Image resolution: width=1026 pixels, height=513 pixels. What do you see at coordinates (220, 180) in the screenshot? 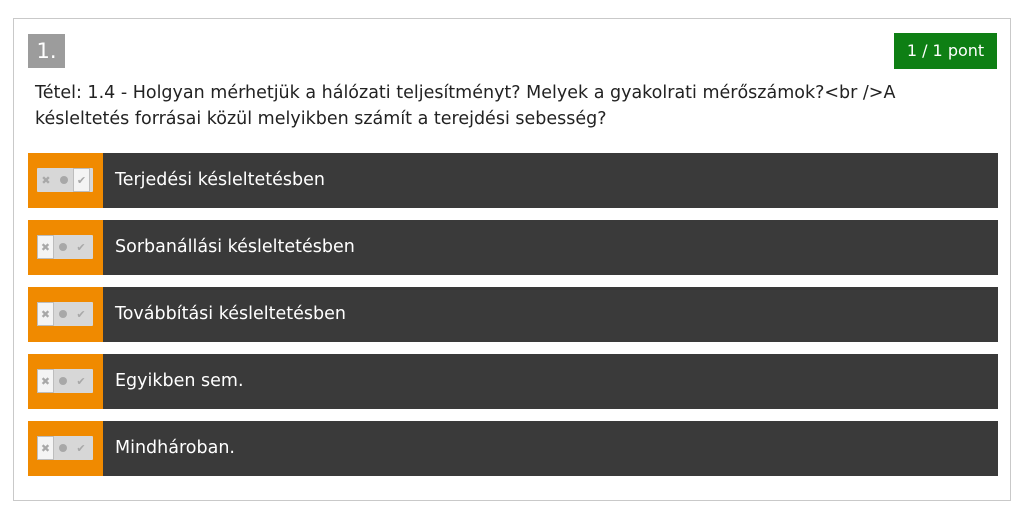
I see `answer-label: Terjedési késleltetésben` at bounding box center [220, 180].